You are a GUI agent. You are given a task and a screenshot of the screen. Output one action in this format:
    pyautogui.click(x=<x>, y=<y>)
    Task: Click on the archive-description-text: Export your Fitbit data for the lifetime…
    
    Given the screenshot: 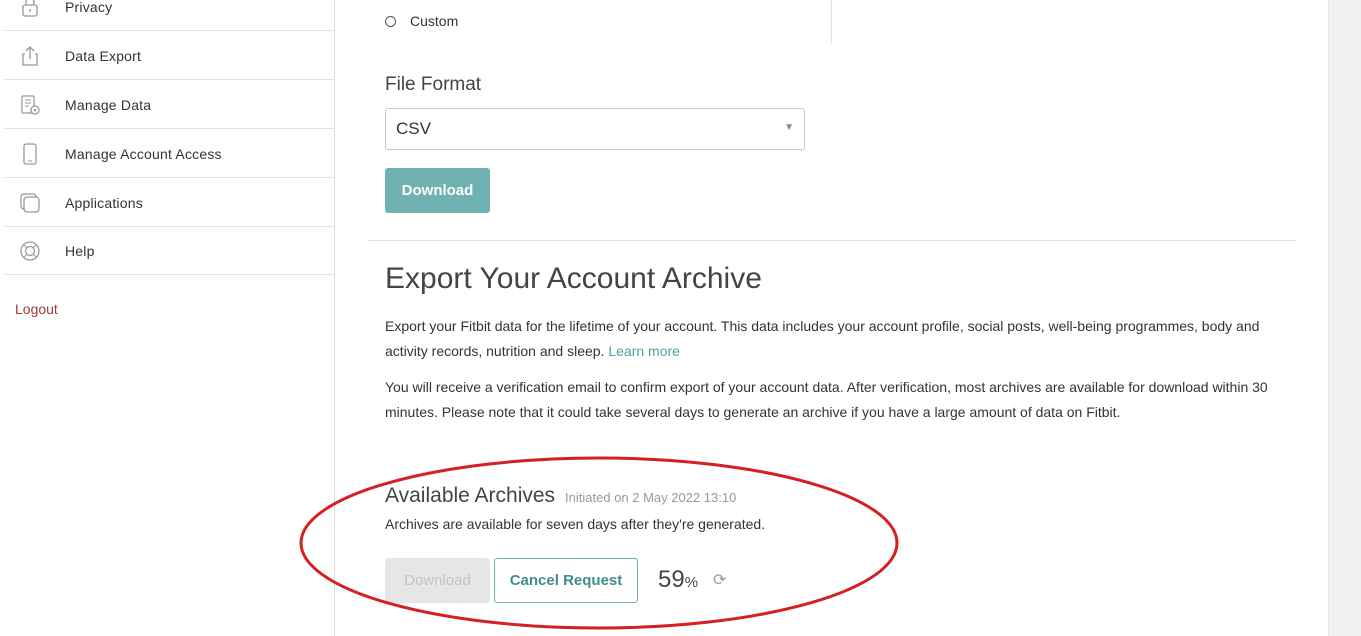 What is the action you would take?
    pyautogui.click(x=822, y=338)
    